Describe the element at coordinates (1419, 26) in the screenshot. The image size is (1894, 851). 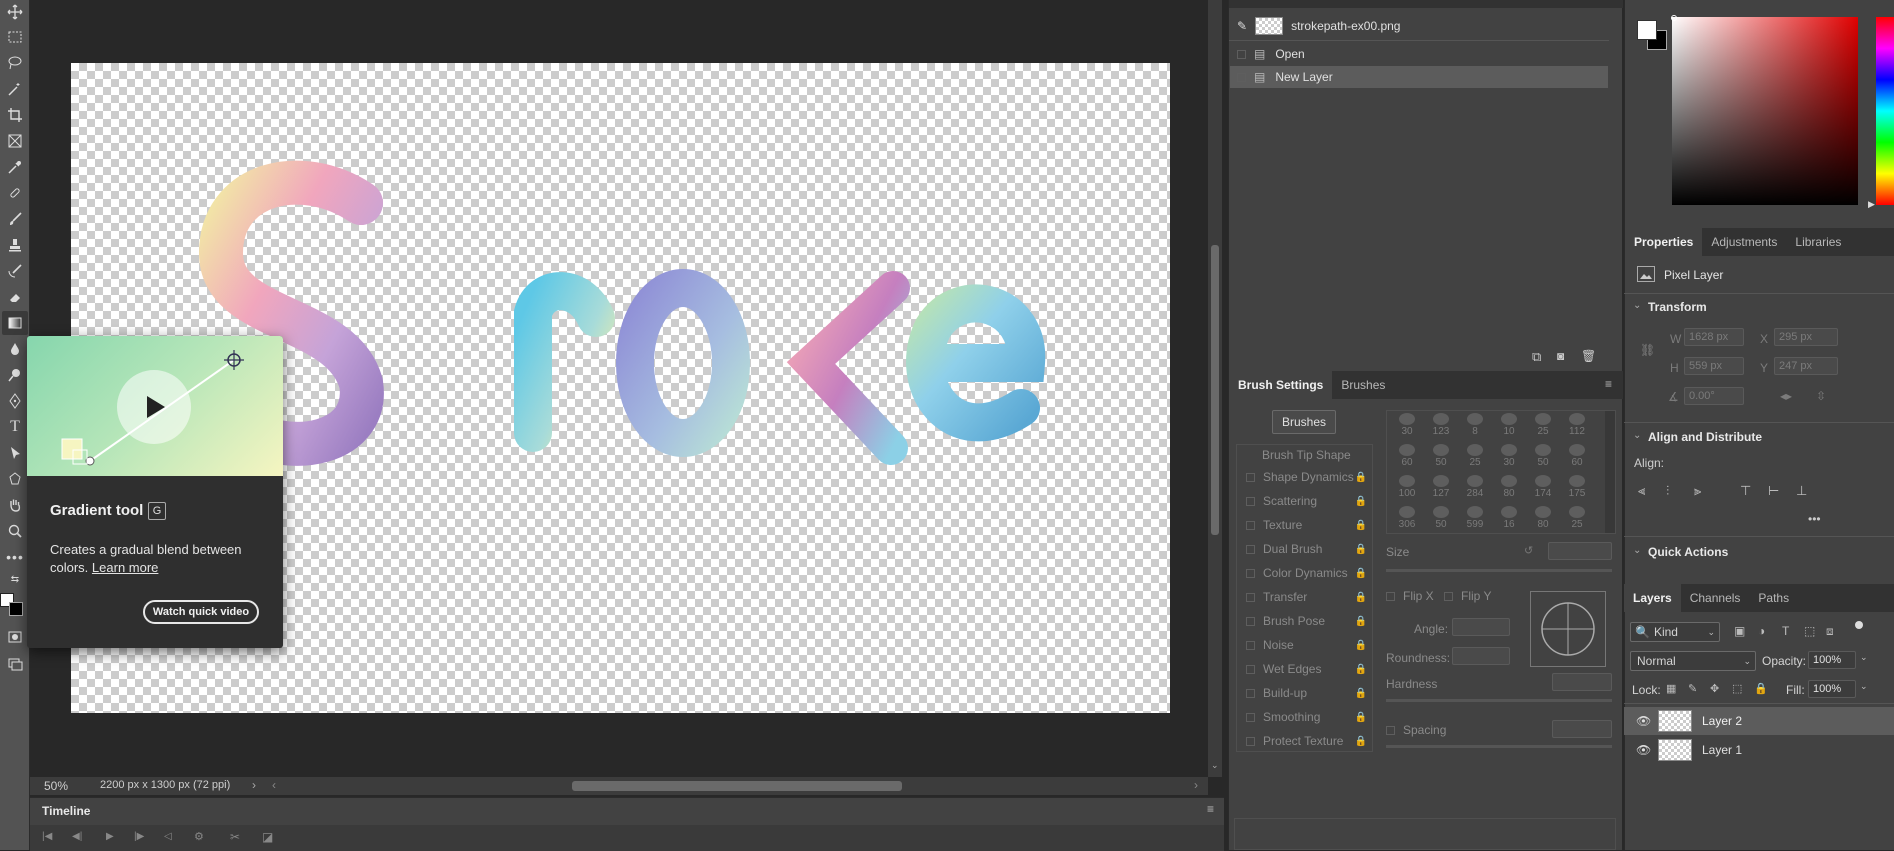
I see `history-snapshot-row: ✎ strokepath-ex00.png` at that location.